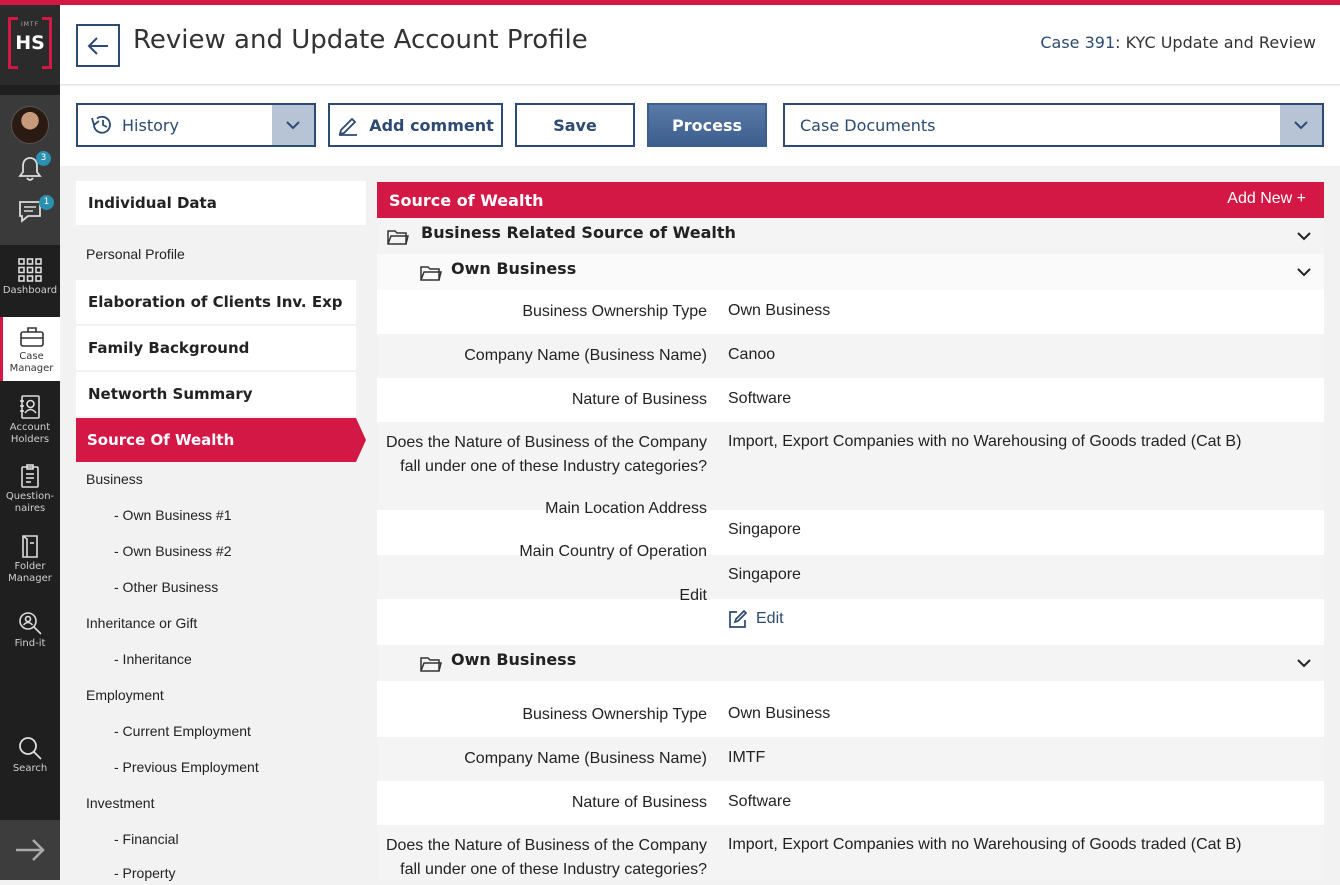  What do you see at coordinates (30, 349) in the screenshot?
I see `nav-case-manager: Case Manager` at bounding box center [30, 349].